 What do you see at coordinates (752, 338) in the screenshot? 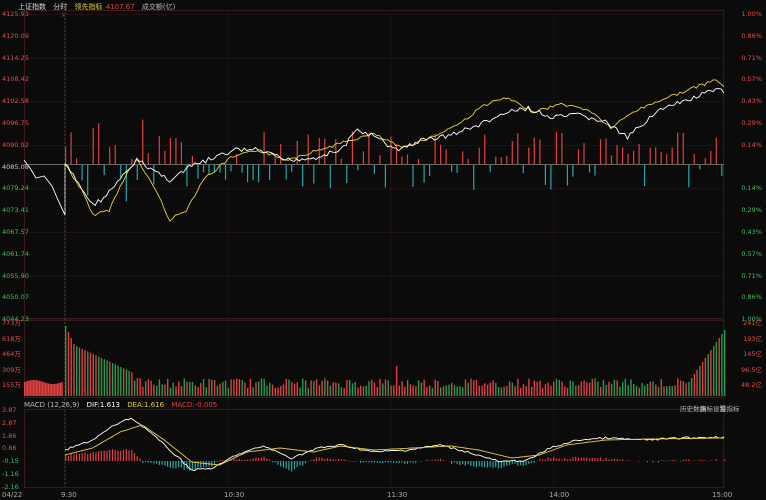
I see `vol-axis-right-label: 193亿` at bounding box center [752, 338].